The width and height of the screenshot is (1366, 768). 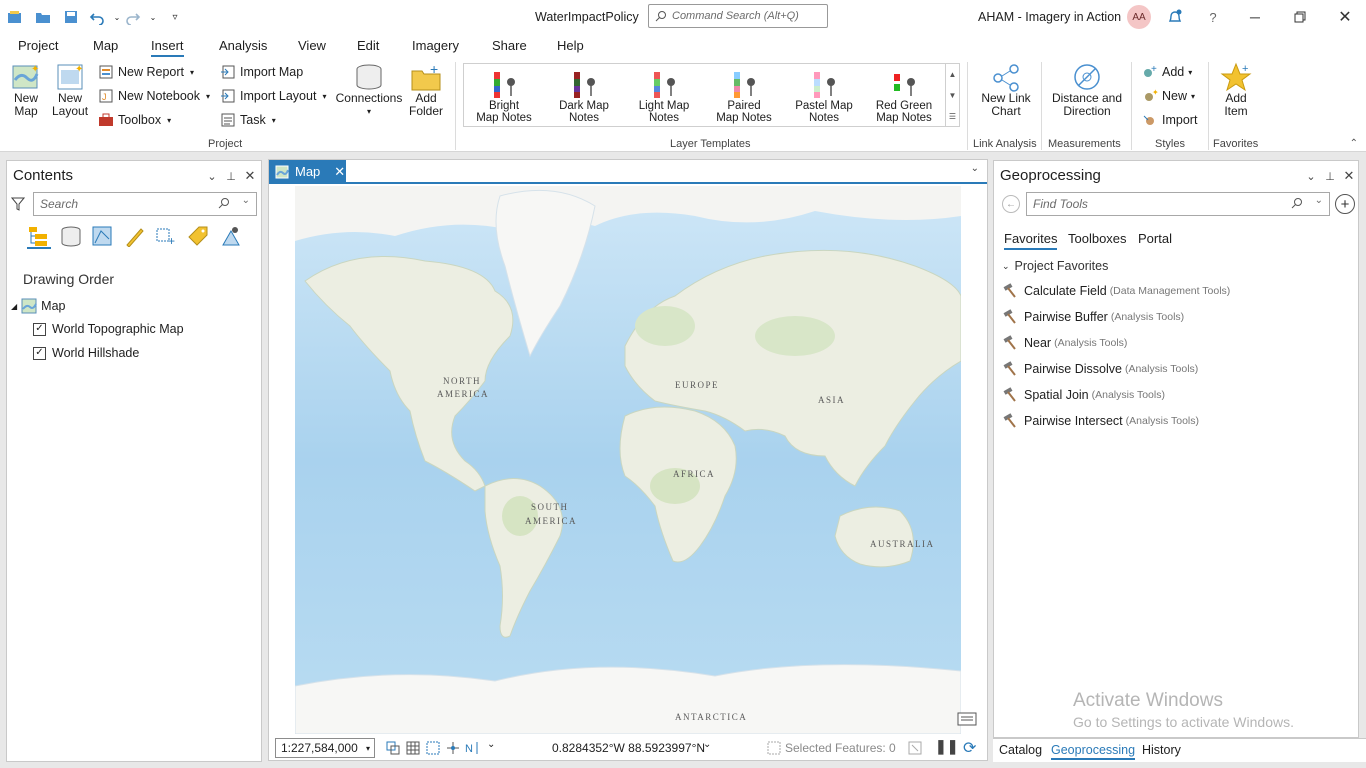 What do you see at coordinates (509, 45) in the screenshot?
I see `tab-share: Share` at bounding box center [509, 45].